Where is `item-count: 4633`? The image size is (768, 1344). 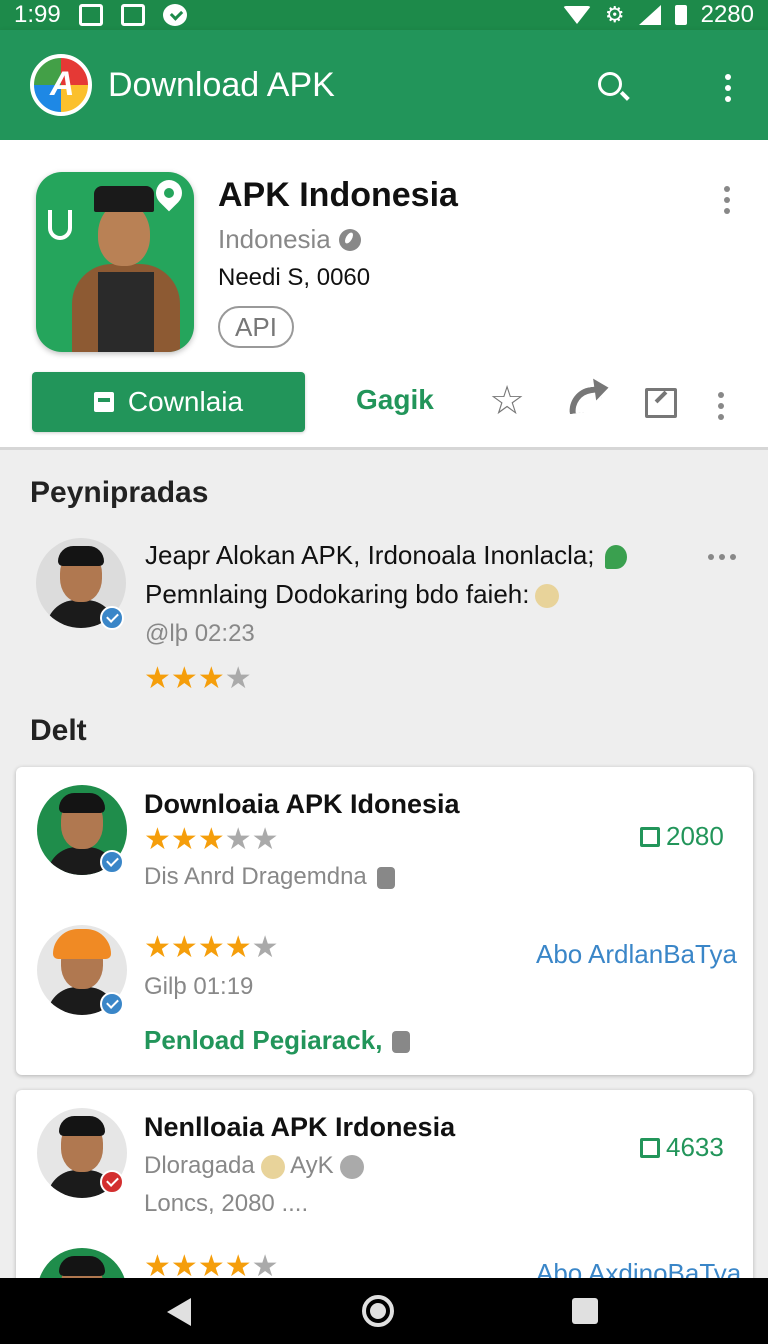 item-count: 4633 is located at coordinates (682, 1147).